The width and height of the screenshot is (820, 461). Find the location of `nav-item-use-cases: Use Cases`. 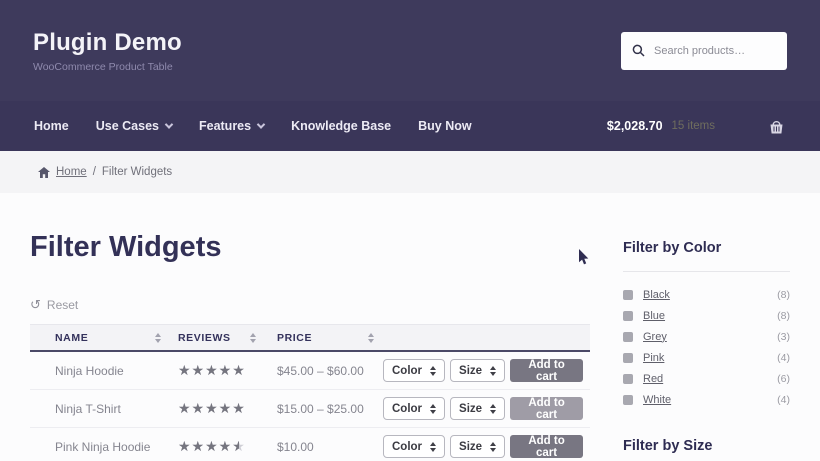

nav-item-use-cases: Use Cases is located at coordinates (134, 126).